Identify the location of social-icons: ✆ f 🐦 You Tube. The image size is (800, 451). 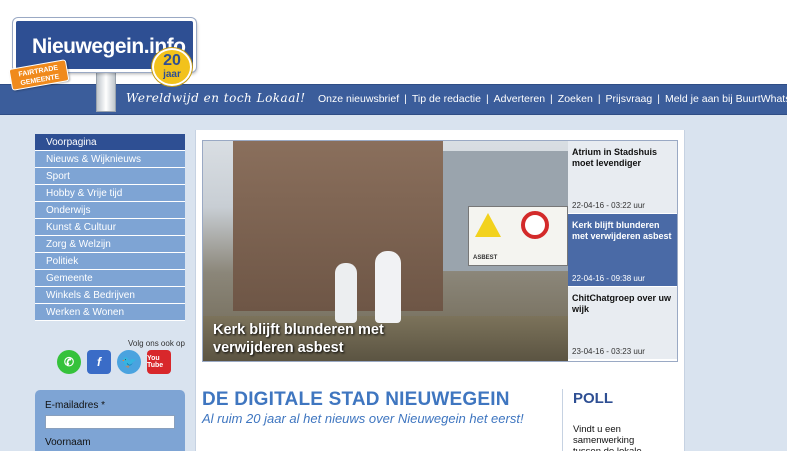
(114, 362).